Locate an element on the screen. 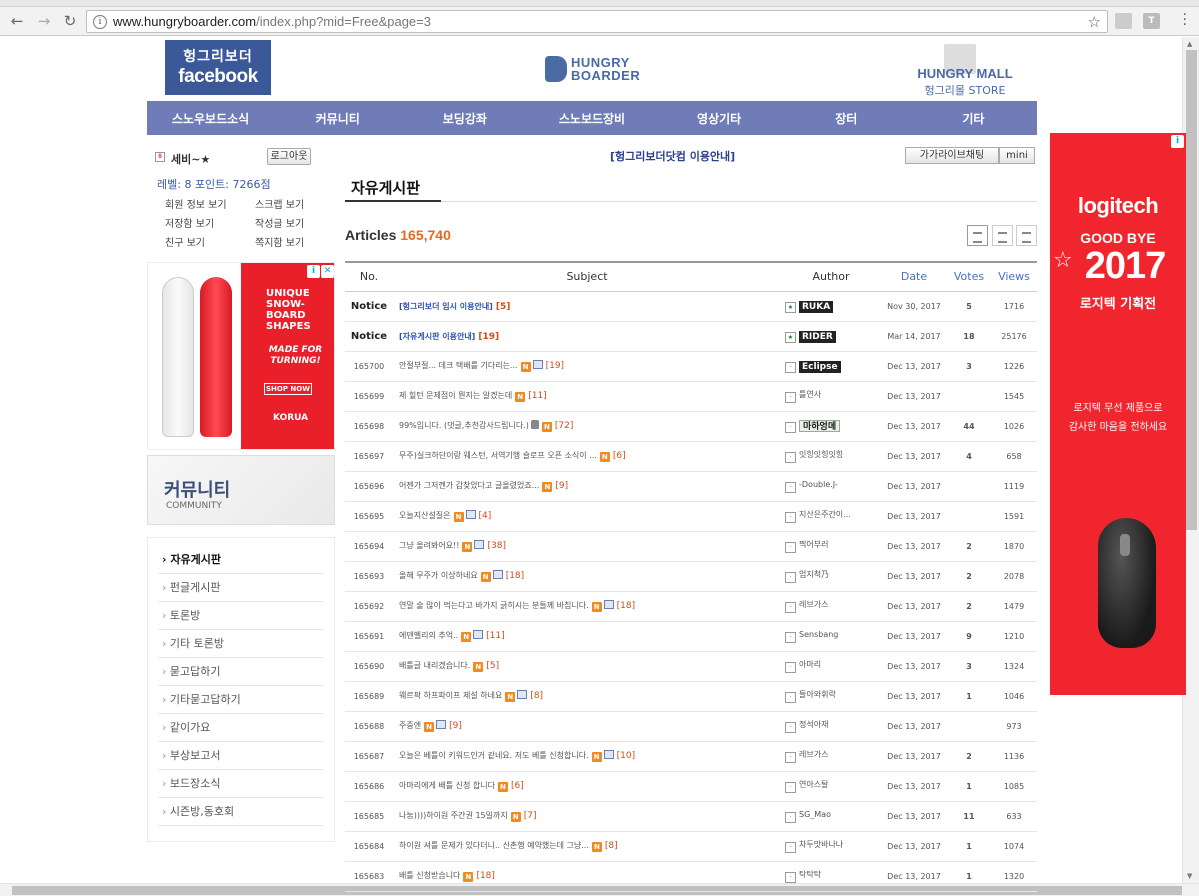  nav-item: 기타 is located at coordinates (973, 118).